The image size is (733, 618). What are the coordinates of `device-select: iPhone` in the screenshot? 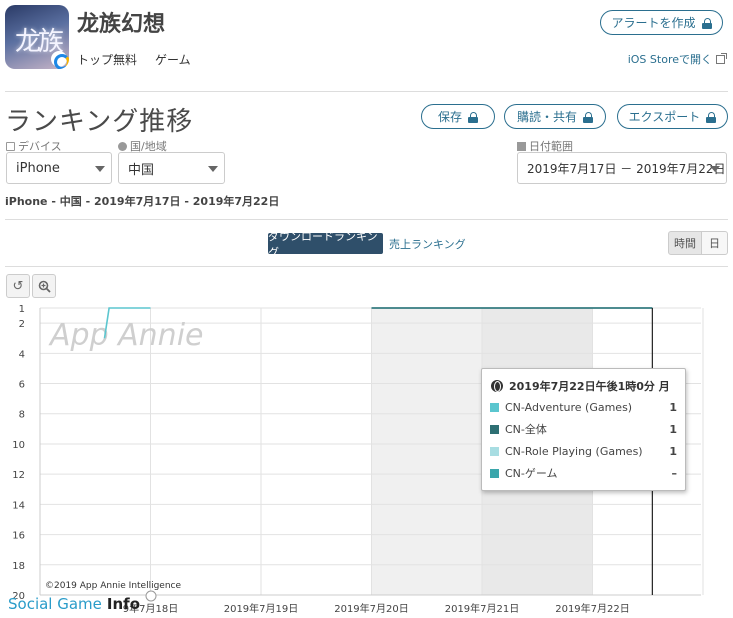 It's located at (59, 168).